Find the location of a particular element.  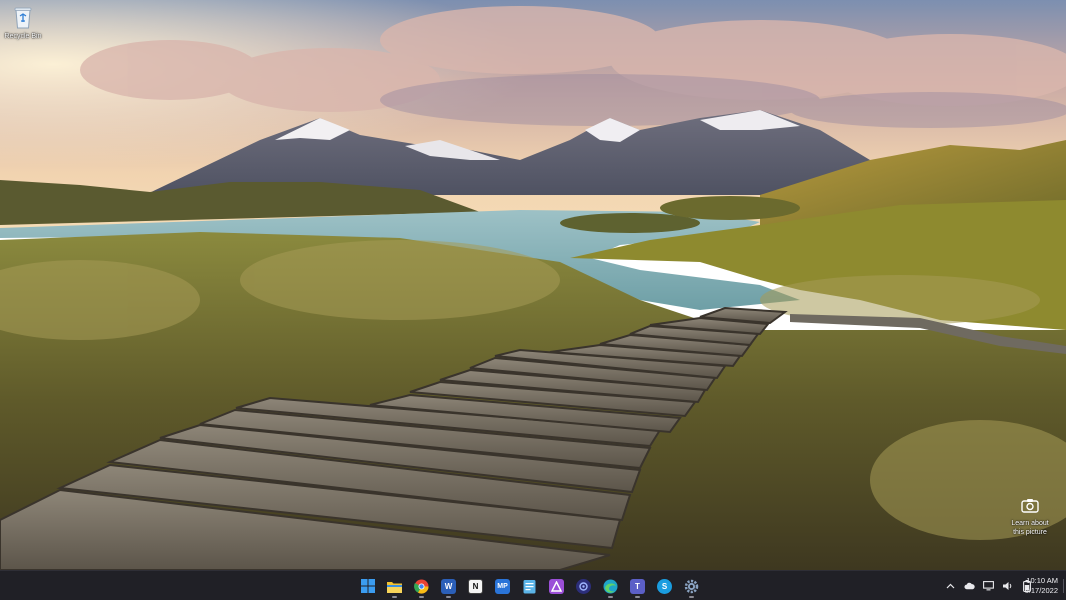

chrome-icon is located at coordinates (421, 586).